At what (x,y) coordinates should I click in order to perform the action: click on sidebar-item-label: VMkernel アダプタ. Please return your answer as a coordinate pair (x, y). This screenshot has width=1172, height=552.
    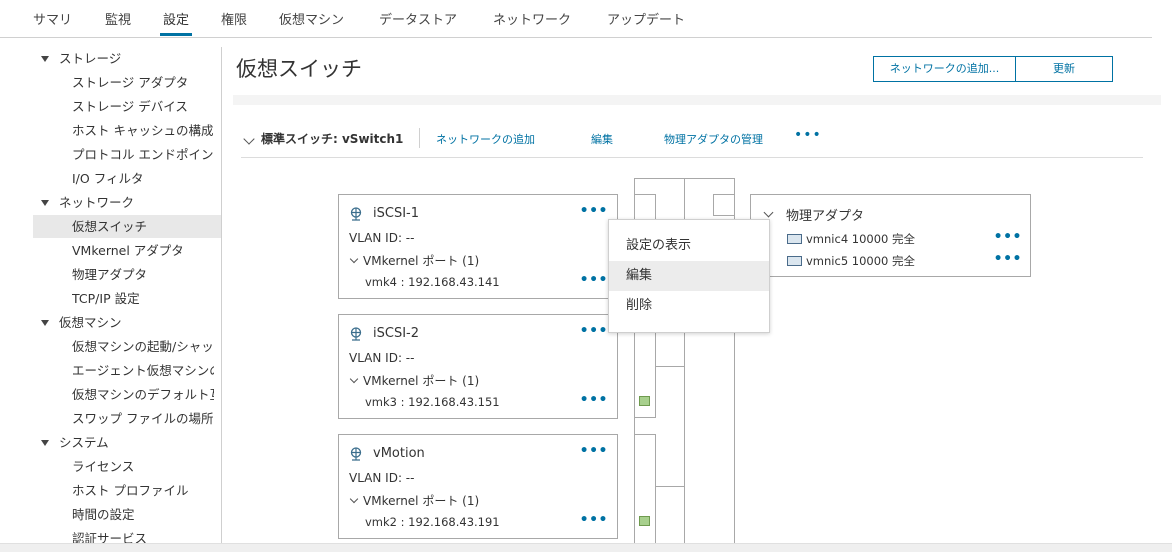
    Looking at the image, I should click on (128, 250).